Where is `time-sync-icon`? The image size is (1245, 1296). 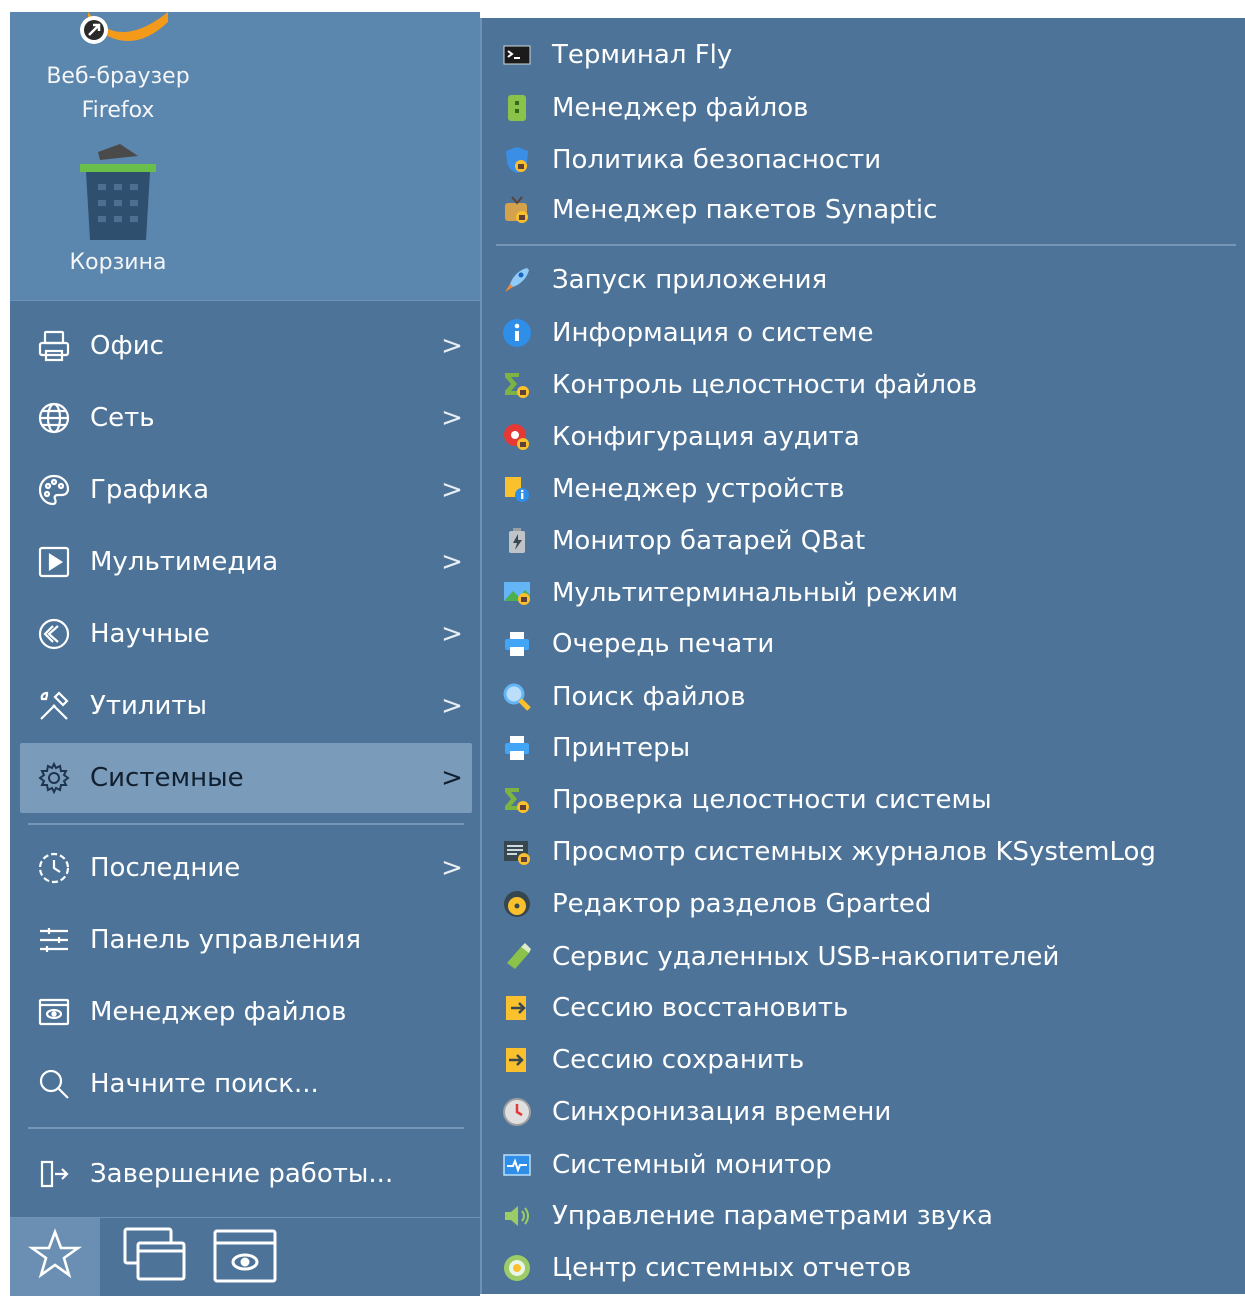
time-sync-icon is located at coordinates (517, 1112).